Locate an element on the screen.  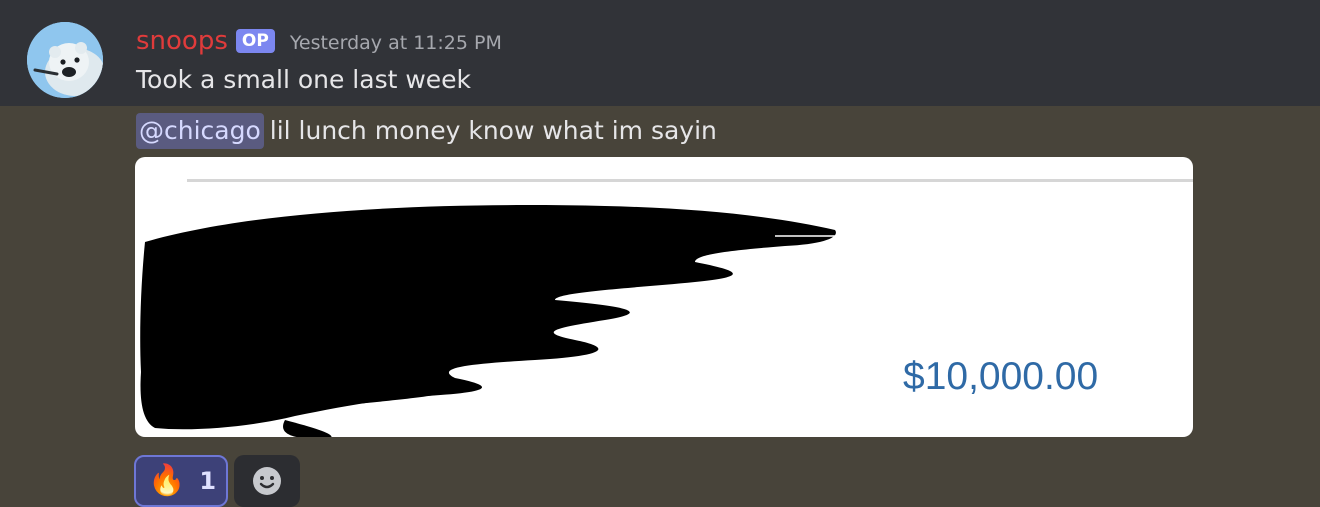
message-text-line-1: Took a small one last week is located at coordinates (304, 79).